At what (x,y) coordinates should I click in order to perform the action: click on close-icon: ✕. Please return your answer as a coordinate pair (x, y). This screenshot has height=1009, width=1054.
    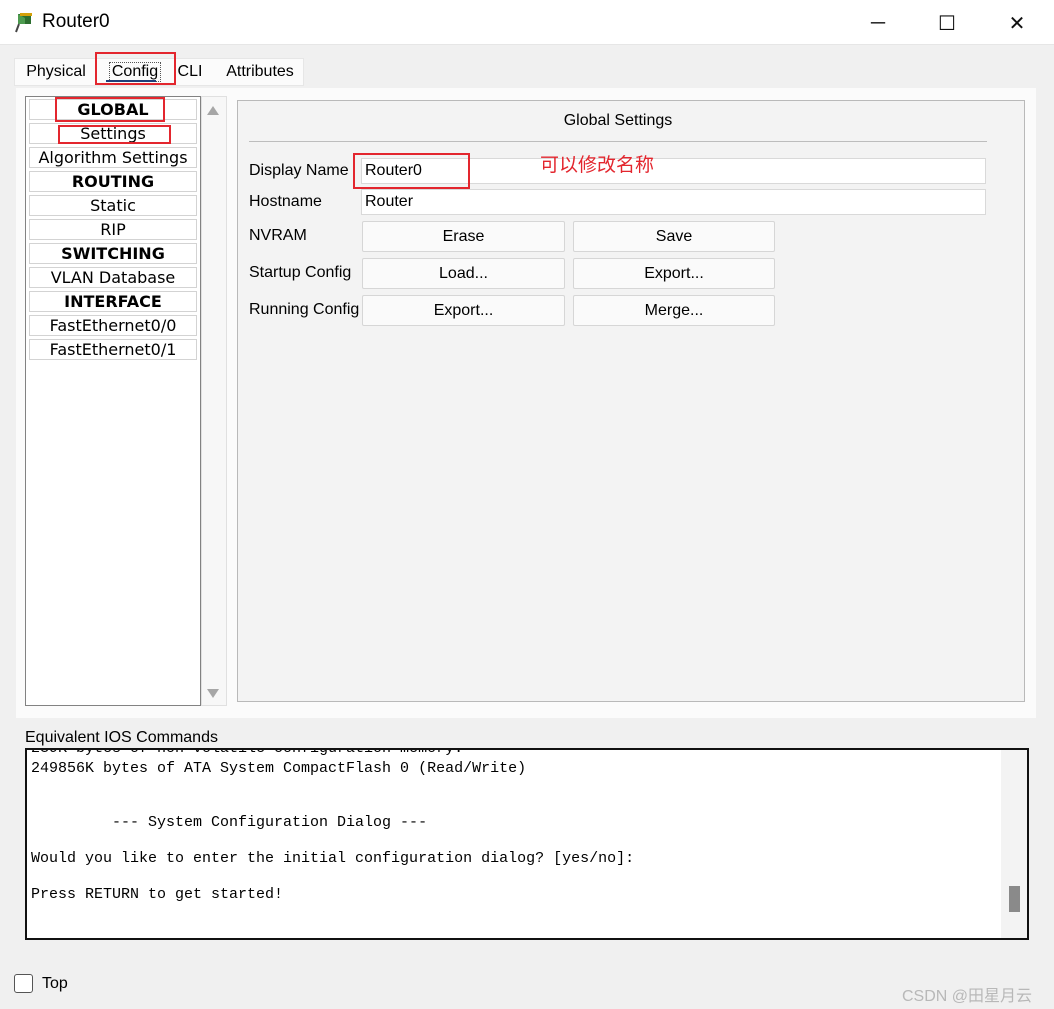
    Looking at the image, I should click on (1017, 23).